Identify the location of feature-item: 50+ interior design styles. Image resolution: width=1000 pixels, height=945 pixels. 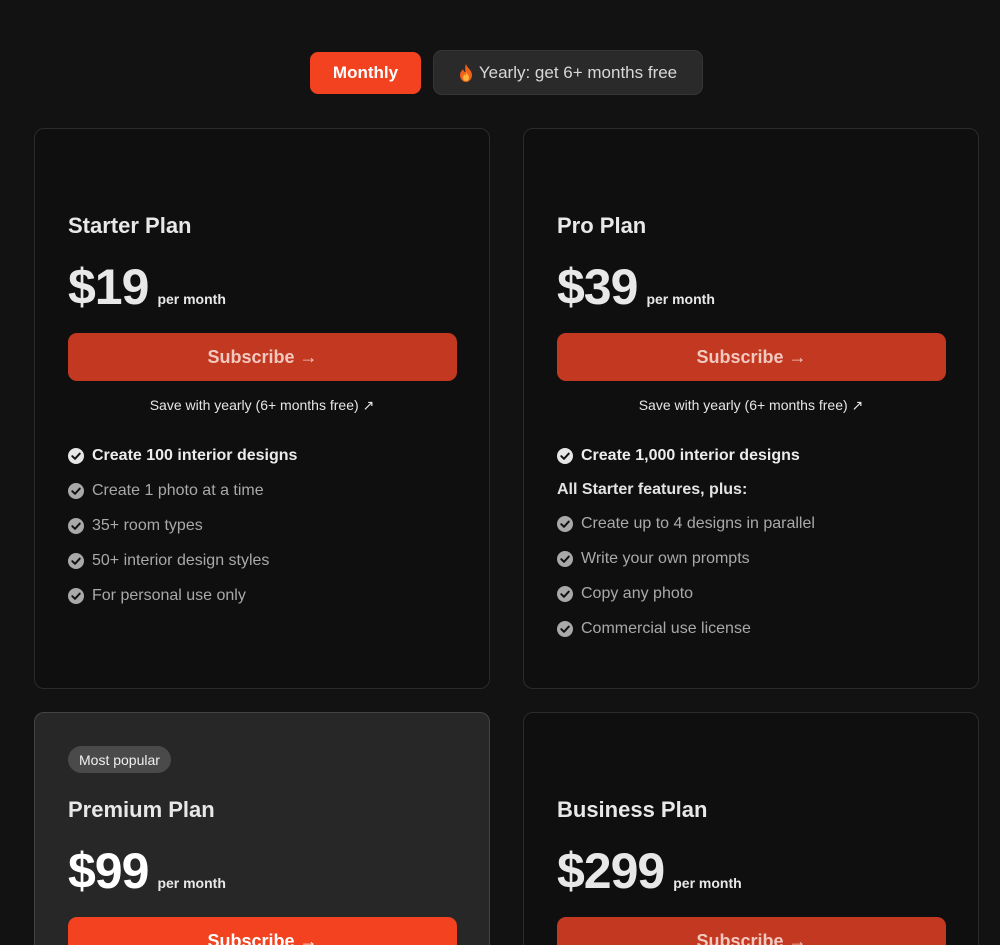
(268, 560).